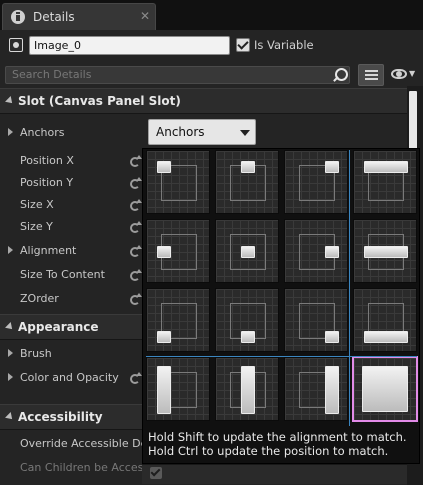 The image size is (423, 485). I want to click on widget-image-icon, so click(16, 45).